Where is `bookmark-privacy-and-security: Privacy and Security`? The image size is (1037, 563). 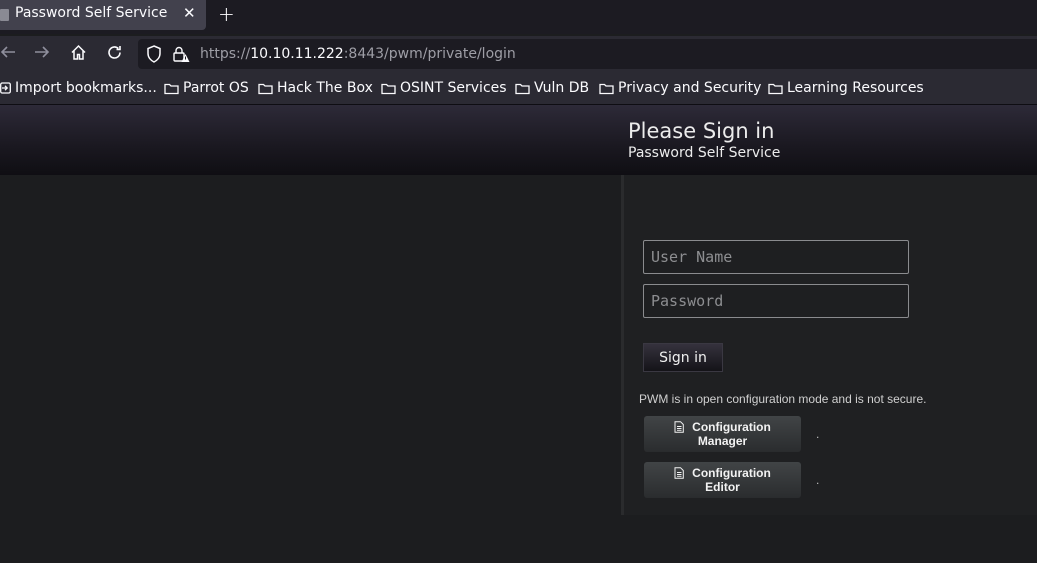 bookmark-privacy-and-security: Privacy and Security is located at coordinates (680, 88).